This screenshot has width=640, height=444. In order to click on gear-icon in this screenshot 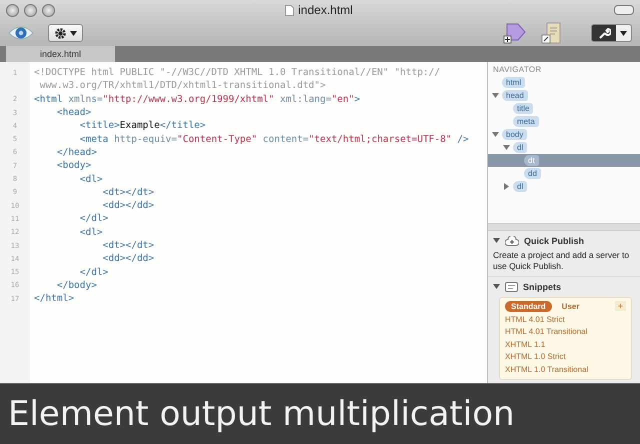, I will do `click(60, 33)`.